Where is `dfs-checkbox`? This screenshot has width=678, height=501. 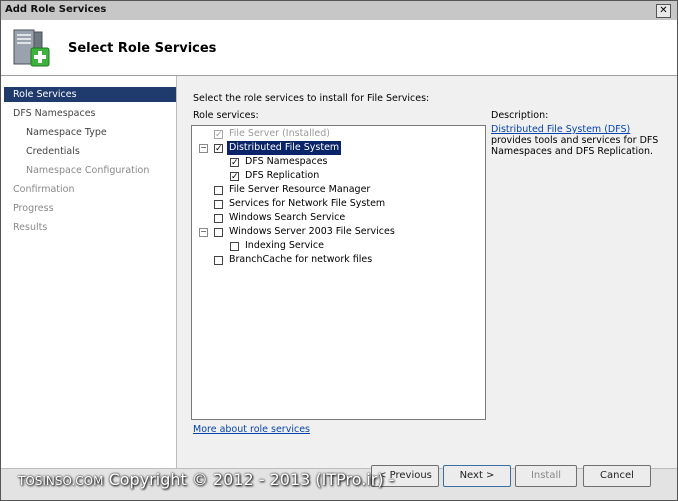
dfs-checkbox is located at coordinates (218, 149).